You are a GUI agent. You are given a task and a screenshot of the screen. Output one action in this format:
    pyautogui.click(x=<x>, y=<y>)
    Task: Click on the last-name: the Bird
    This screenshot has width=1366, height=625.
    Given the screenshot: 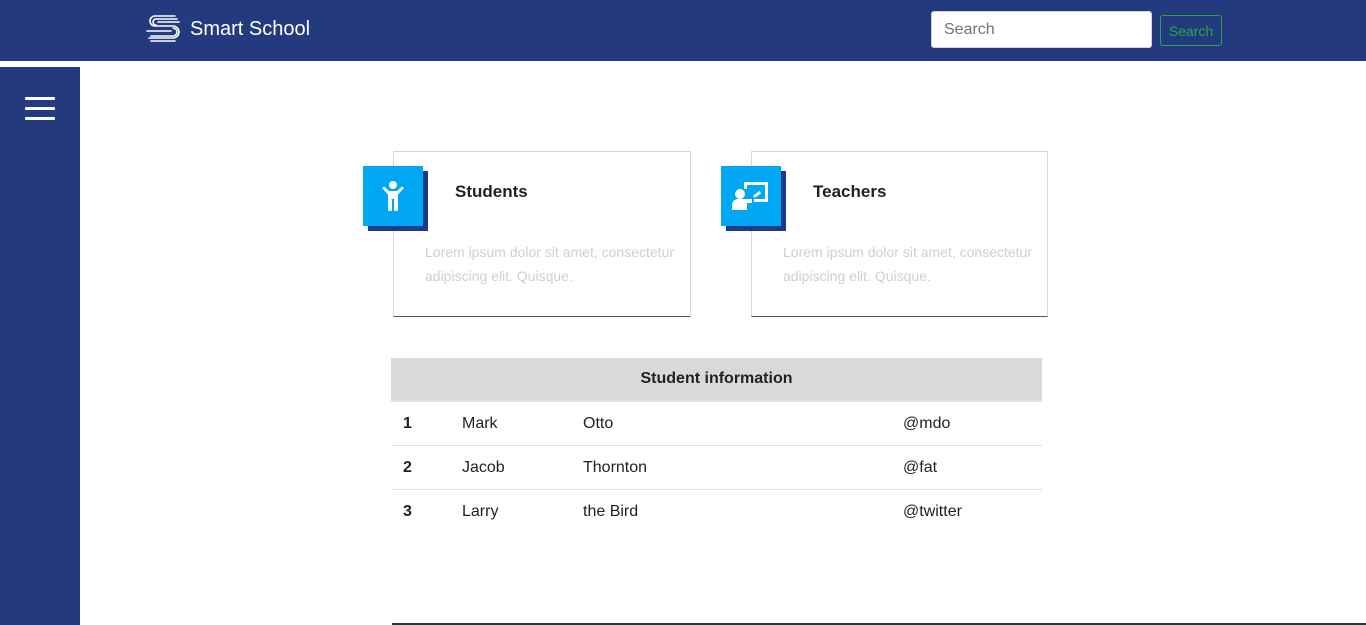 What is the action you would take?
    pyautogui.click(x=611, y=511)
    